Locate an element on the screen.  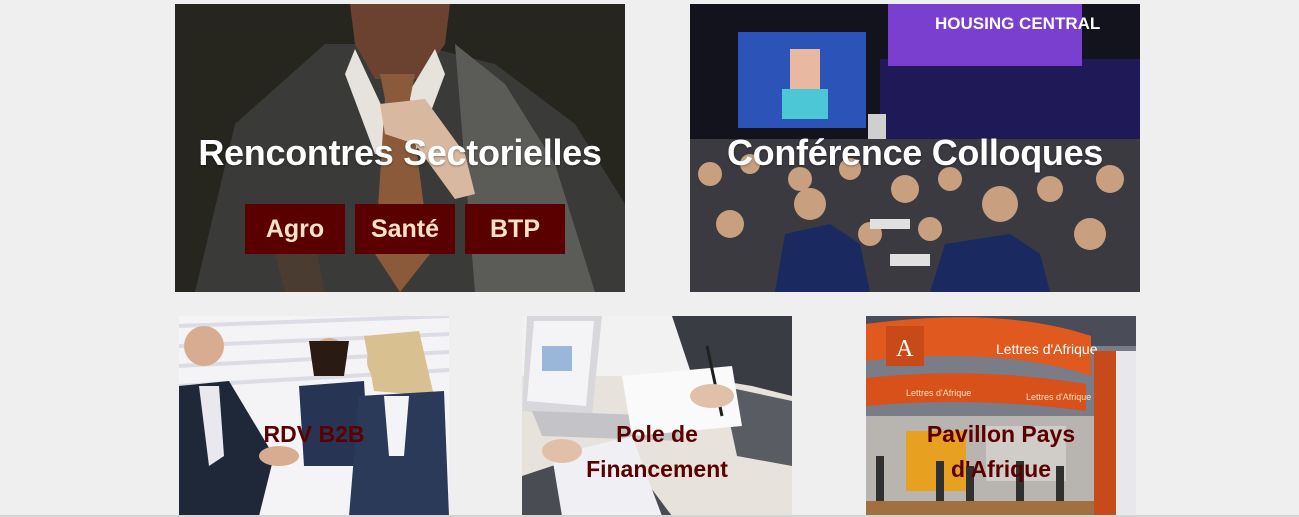
financement-title: Pole de Financement is located at coordinates (657, 452).